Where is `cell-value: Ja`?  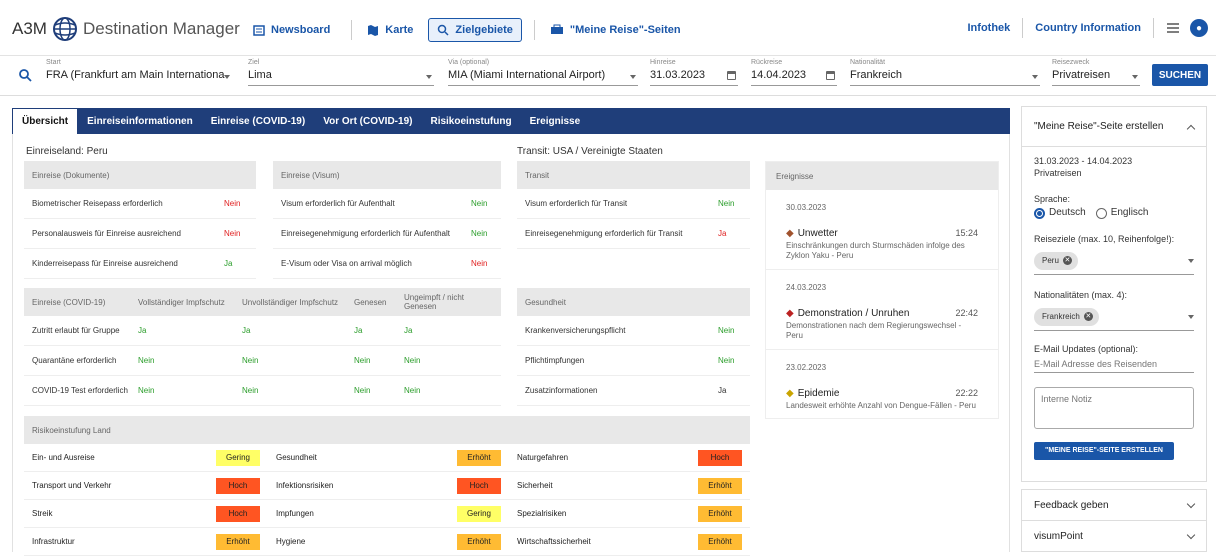
cell-value: Ja is located at coordinates (246, 330).